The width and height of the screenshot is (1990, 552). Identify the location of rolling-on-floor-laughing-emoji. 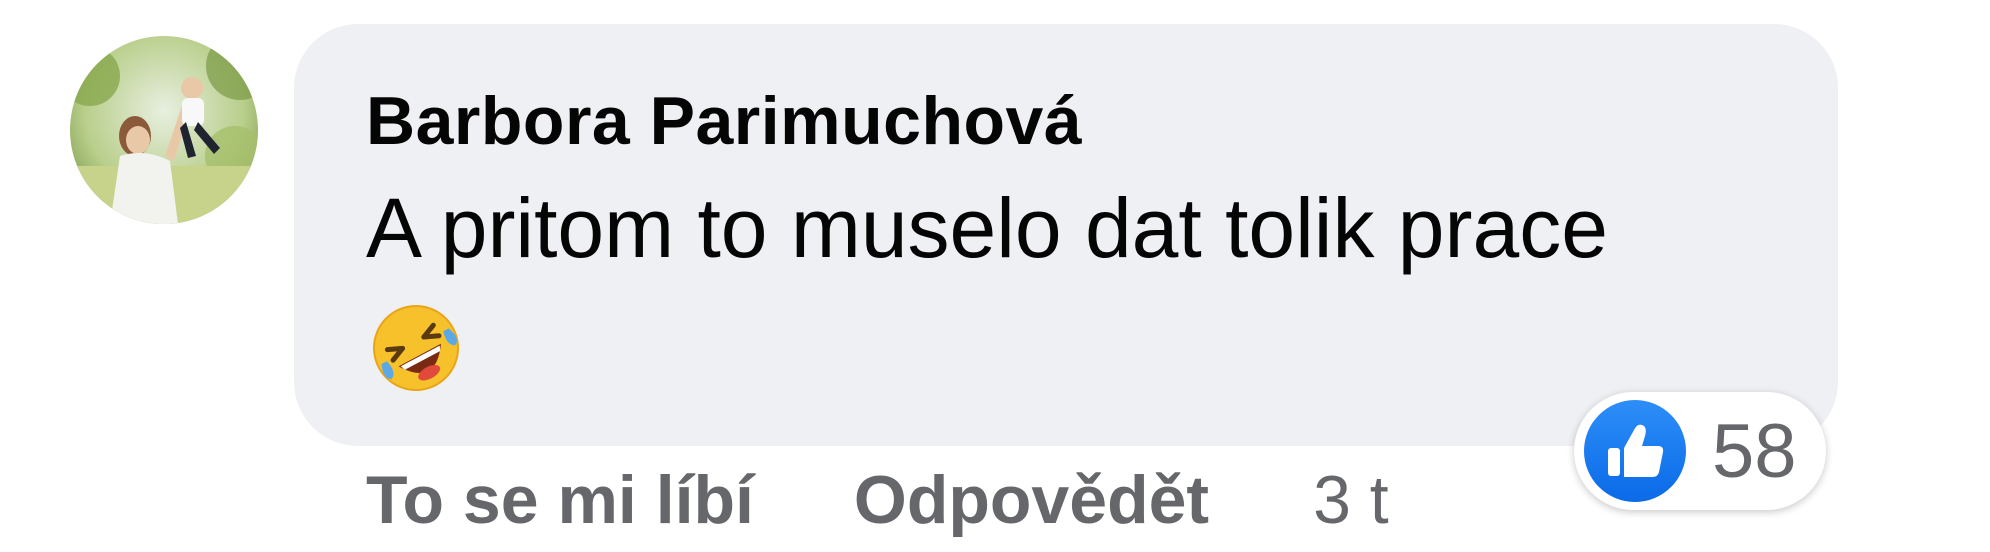
(416, 348).